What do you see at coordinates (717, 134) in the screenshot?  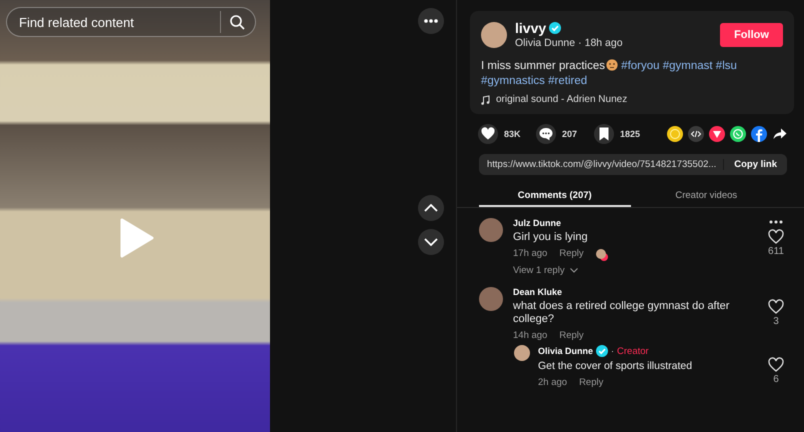 I see `send-icon` at bounding box center [717, 134].